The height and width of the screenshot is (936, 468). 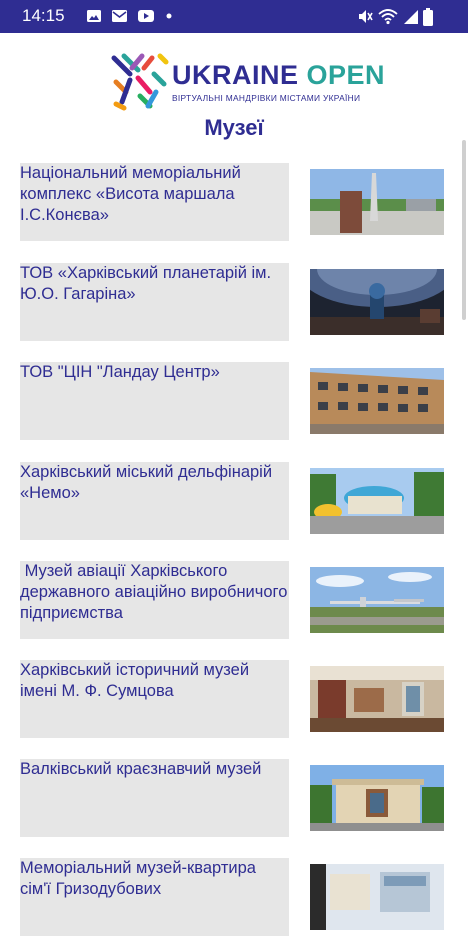 What do you see at coordinates (411, 17) in the screenshot?
I see `signal-icon` at bounding box center [411, 17].